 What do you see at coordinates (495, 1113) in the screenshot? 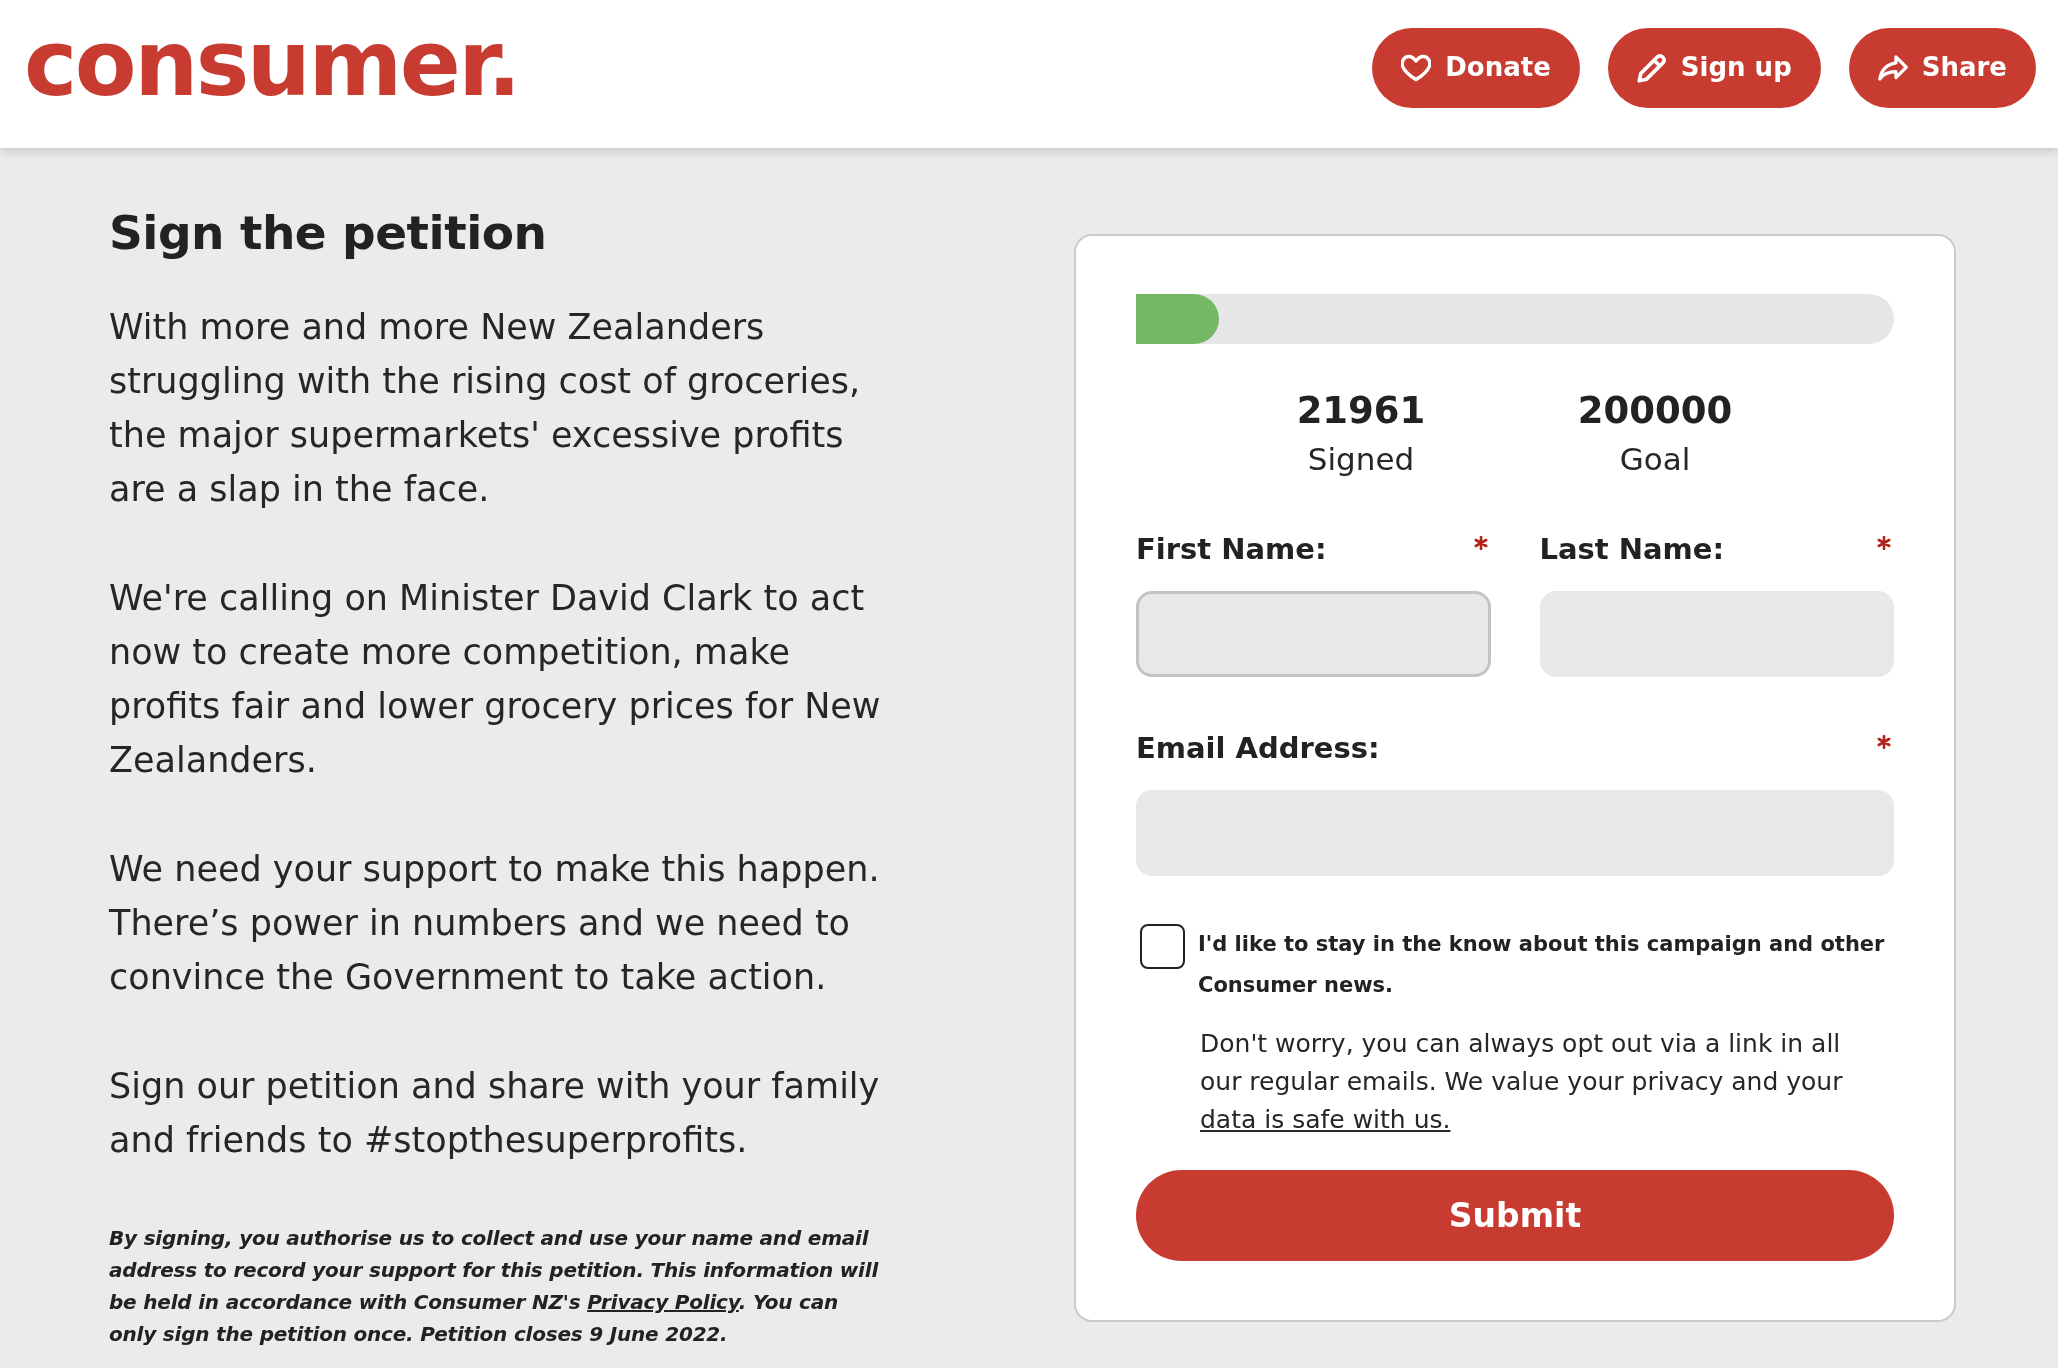
I see `intro-paragraph: Sign our petition and share with your family and friends to #stopthesuperprofits.` at bounding box center [495, 1113].